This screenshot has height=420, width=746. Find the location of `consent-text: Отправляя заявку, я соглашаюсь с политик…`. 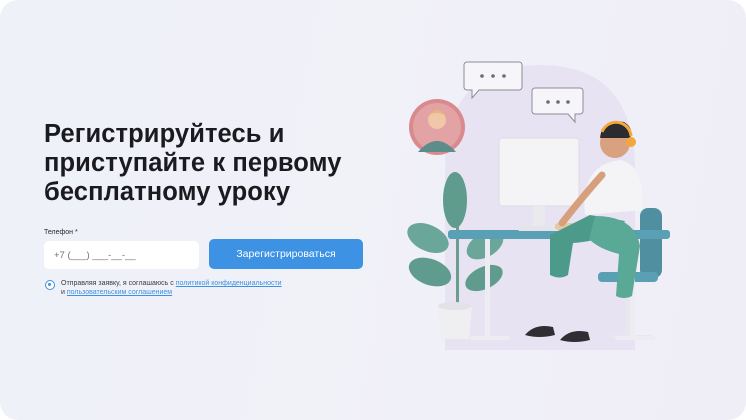

consent-text: Отправляя заявку, я соглашаюсь с политик… is located at coordinates (211, 288).